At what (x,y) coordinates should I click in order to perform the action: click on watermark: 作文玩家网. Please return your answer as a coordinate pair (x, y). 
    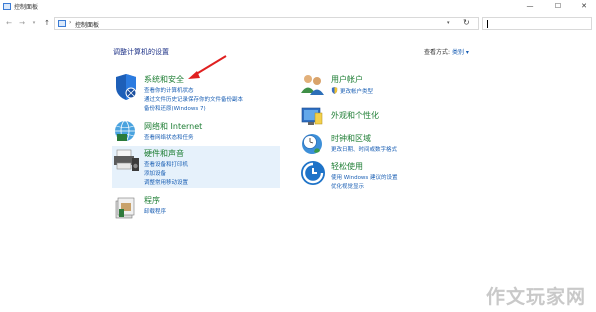
    Looking at the image, I should click on (536, 297).